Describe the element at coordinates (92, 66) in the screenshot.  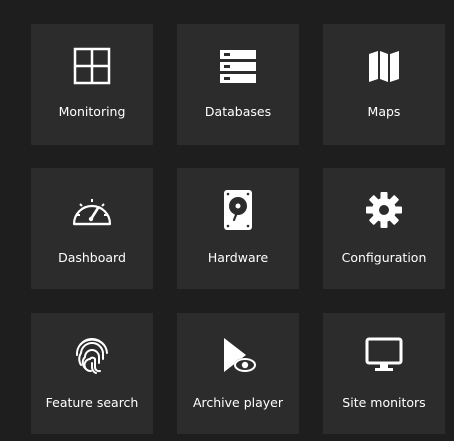
I see `grid-icon` at that location.